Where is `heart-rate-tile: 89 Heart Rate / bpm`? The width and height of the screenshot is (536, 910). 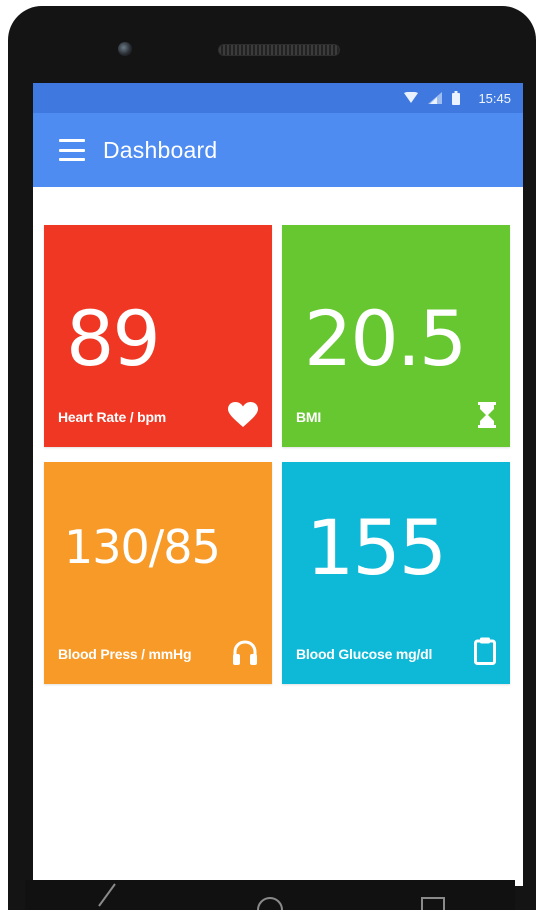 heart-rate-tile: 89 Heart Rate / bpm is located at coordinates (158, 336).